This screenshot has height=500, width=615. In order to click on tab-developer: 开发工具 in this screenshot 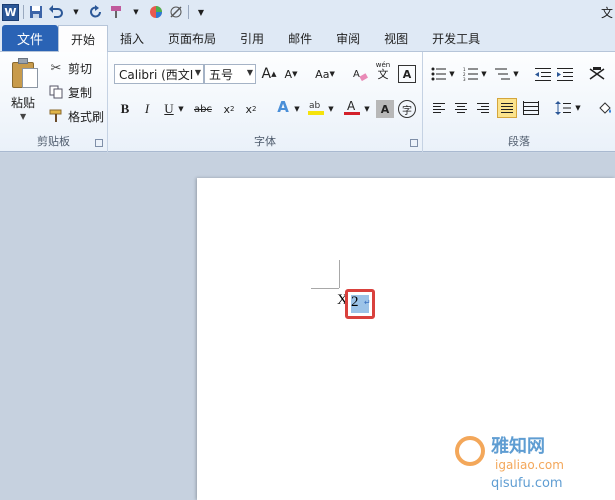, I will do `click(456, 38)`.